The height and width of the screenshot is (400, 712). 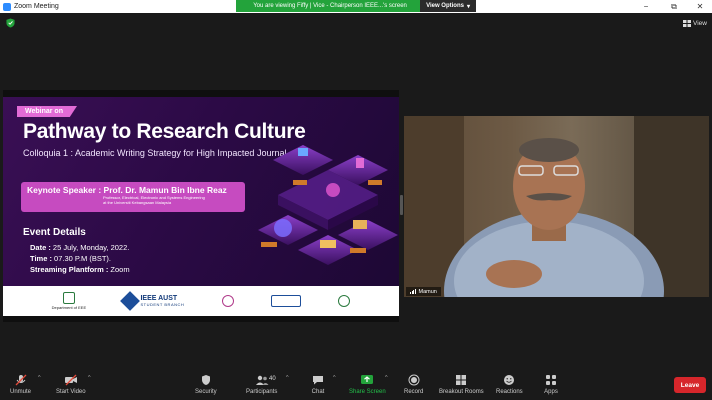 I want to click on slide-bottom-bar, so click(x=201, y=319).